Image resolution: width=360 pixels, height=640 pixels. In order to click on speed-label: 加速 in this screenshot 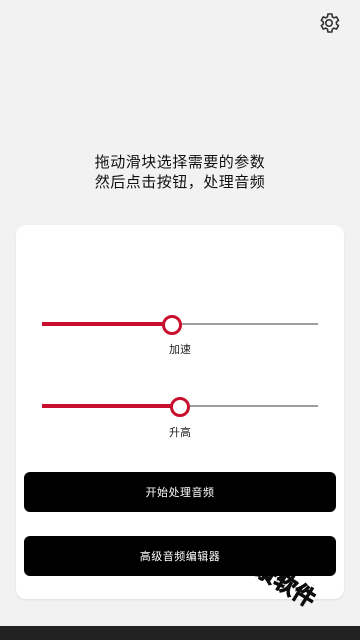, I will do `click(180, 349)`.